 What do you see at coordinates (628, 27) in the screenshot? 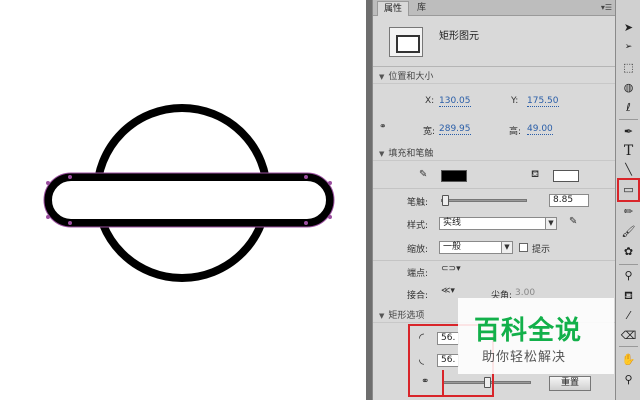
I see `selection-tool-icon: ➤` at bounding box center [628, 27].